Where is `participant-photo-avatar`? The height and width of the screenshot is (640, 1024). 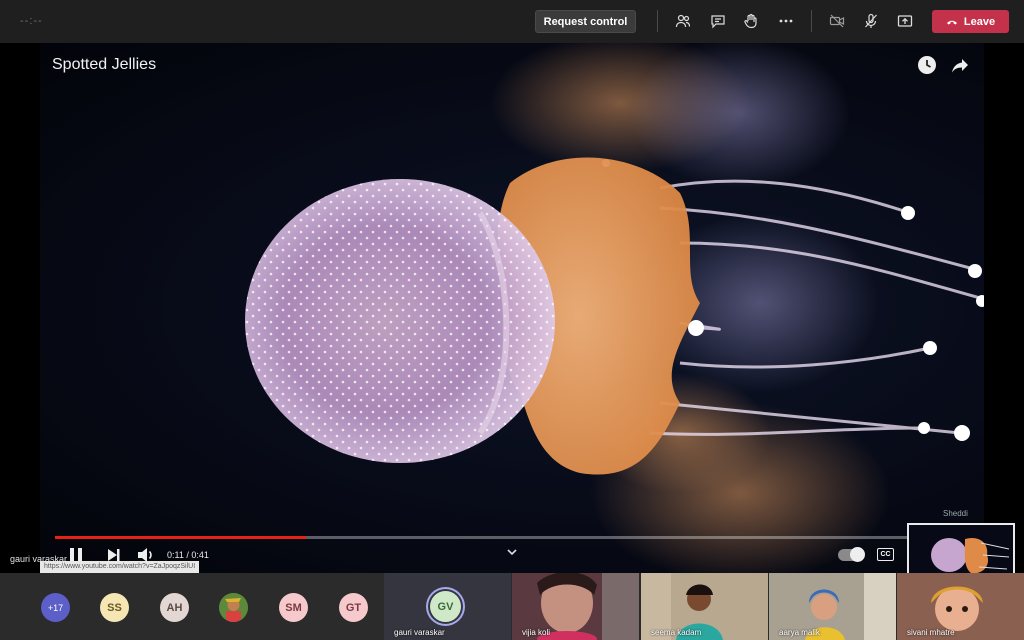
participant-photo-avatar is located at coordinates (233, 607).